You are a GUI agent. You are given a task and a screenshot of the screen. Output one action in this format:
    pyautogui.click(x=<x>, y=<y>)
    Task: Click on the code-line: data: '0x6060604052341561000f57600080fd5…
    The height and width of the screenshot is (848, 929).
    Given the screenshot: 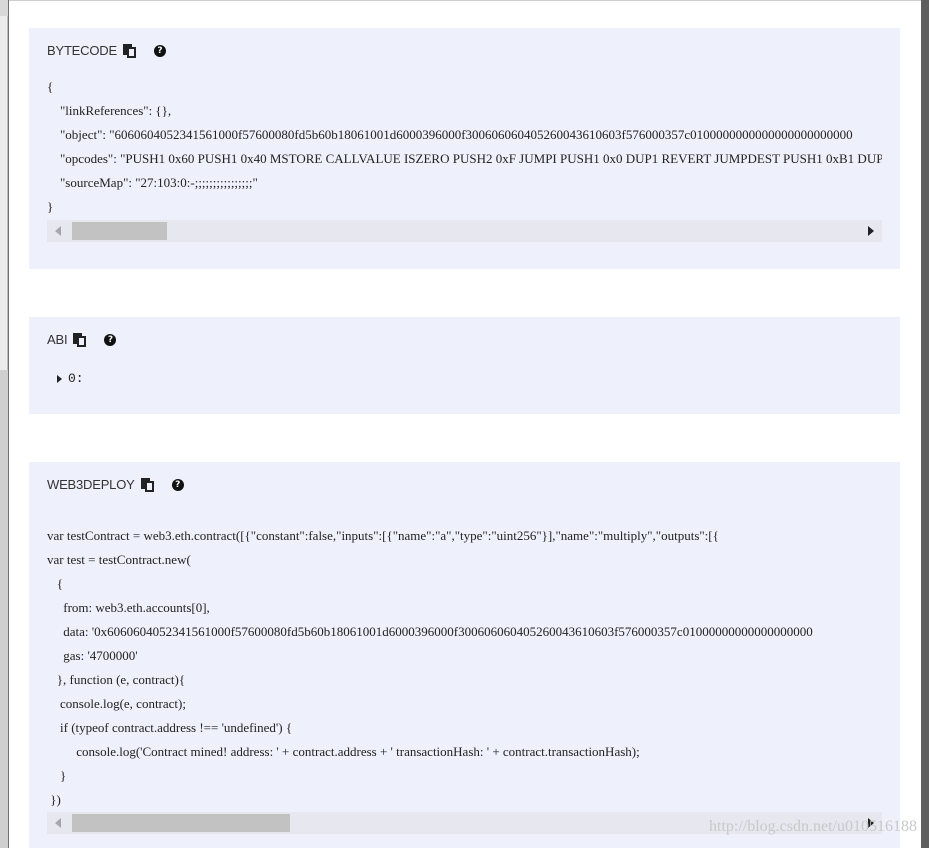 What is the action you would take?
    pyautogui.click(x=430, y=631)
    